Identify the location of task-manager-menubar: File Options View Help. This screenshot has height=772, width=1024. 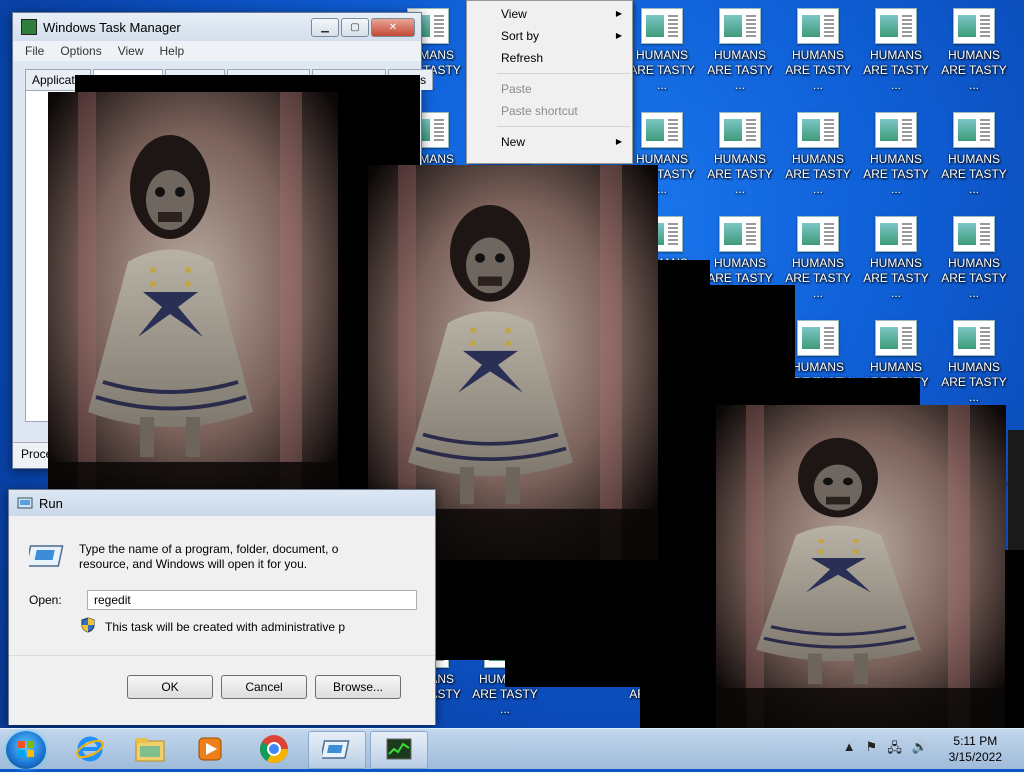
(217, 51).